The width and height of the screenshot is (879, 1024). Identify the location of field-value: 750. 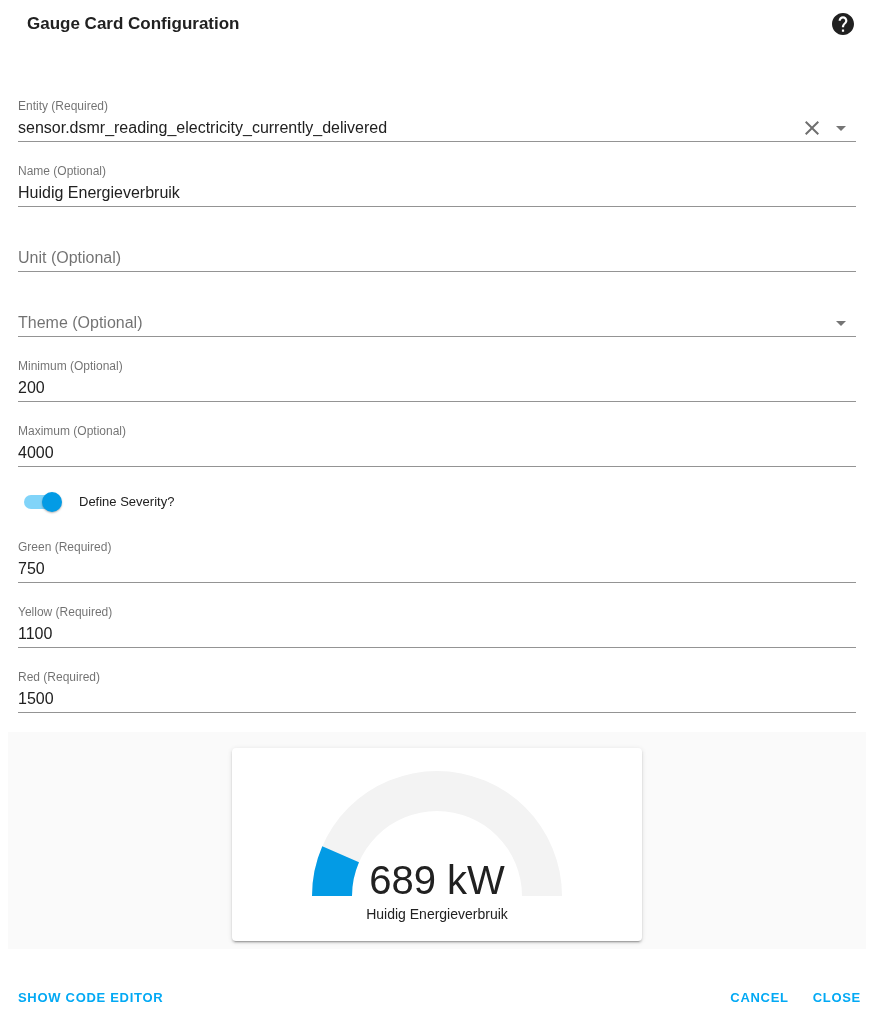
(31, 569).